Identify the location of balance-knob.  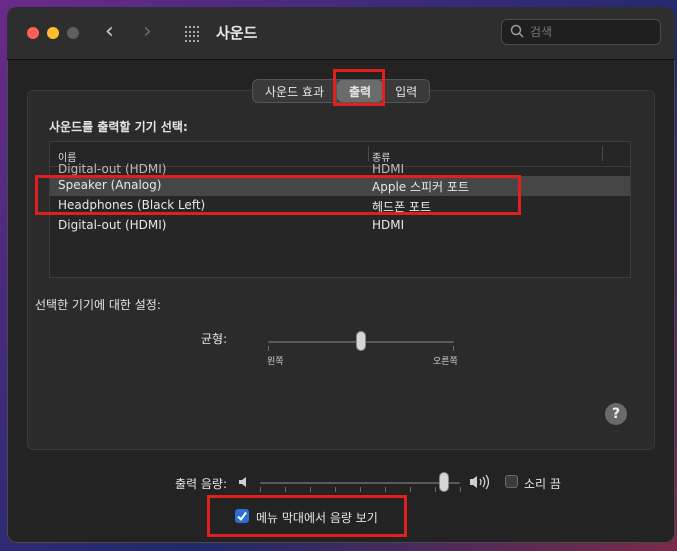
(361, 341).